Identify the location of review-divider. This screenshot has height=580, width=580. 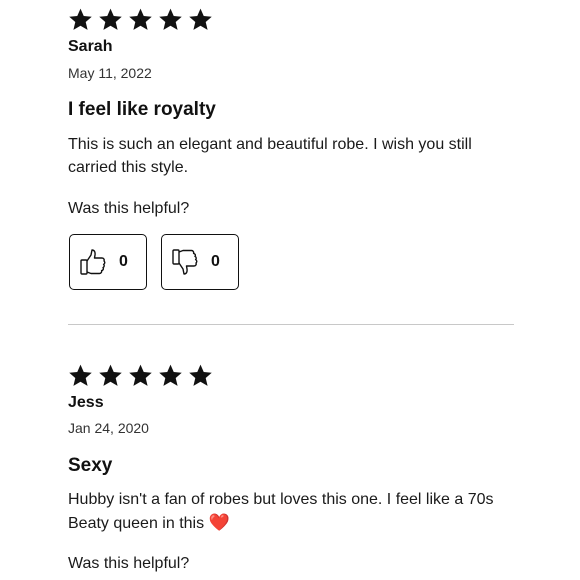
(291, 324).